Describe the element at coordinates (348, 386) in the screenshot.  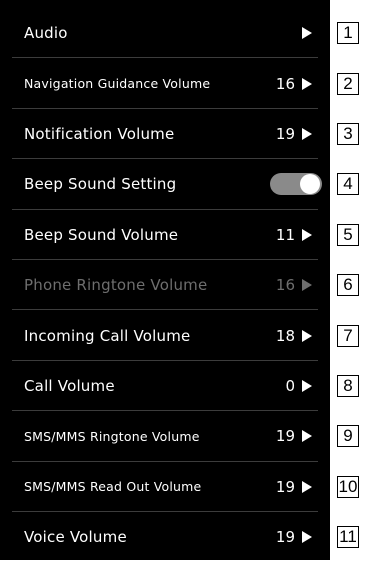
I see `callout-number: 8` at that location.